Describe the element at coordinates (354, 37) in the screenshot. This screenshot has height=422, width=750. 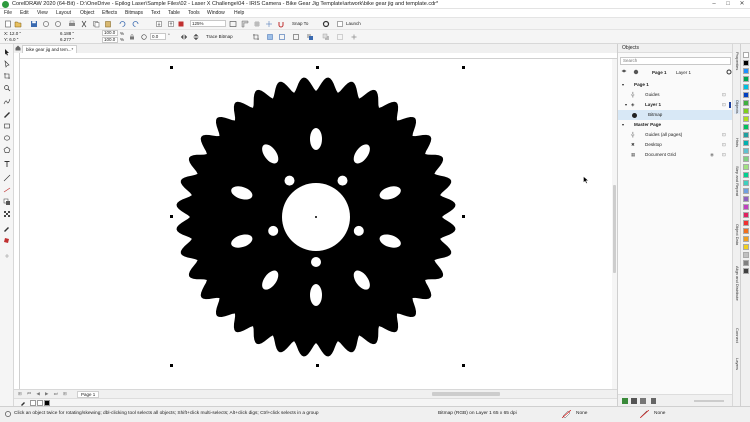
I see `add-plus-icon` at that location.